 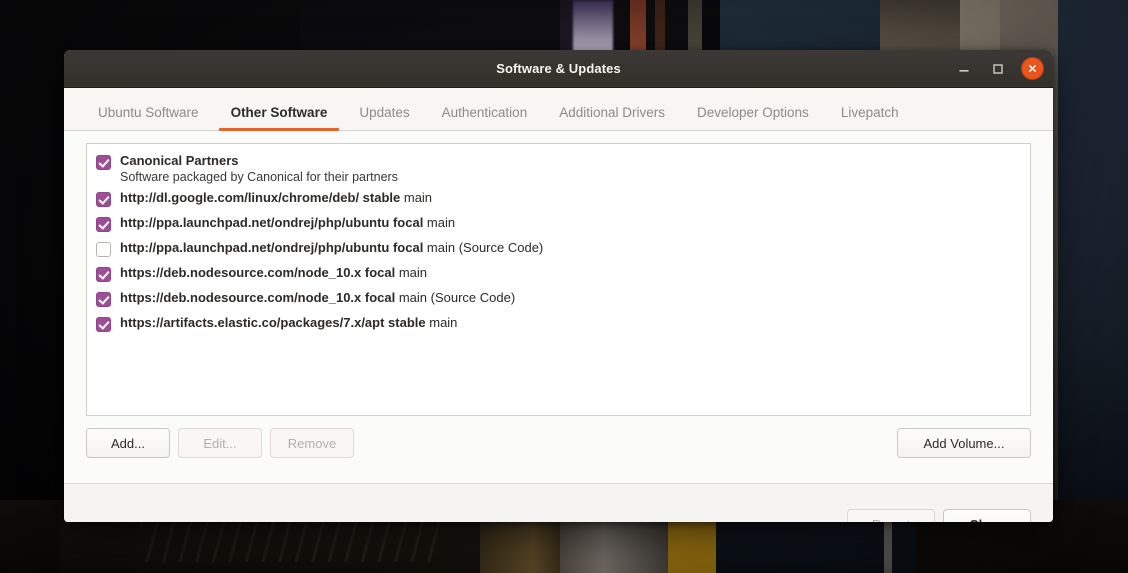 I want to click on minimize-icon, so click(x=964, y=69).